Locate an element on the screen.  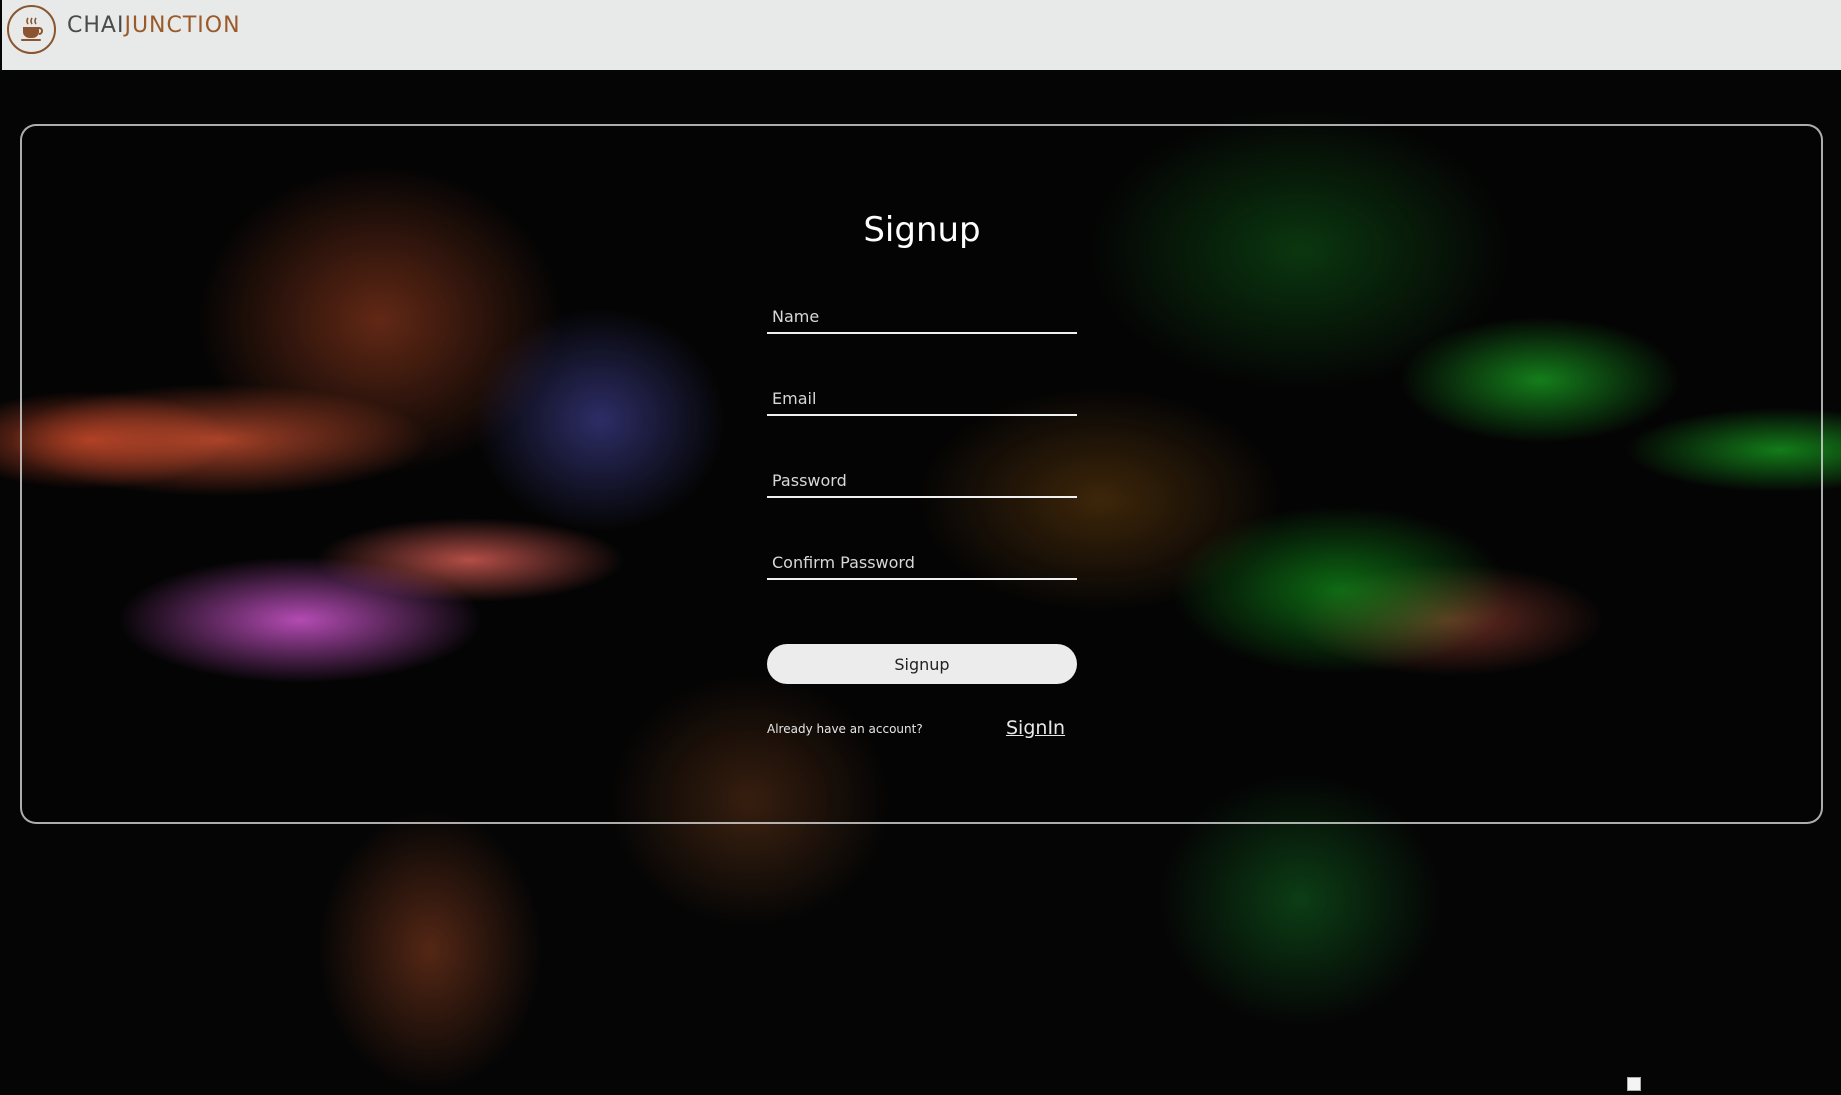
broken-image-icon is located at coordinates (1634, 1084).